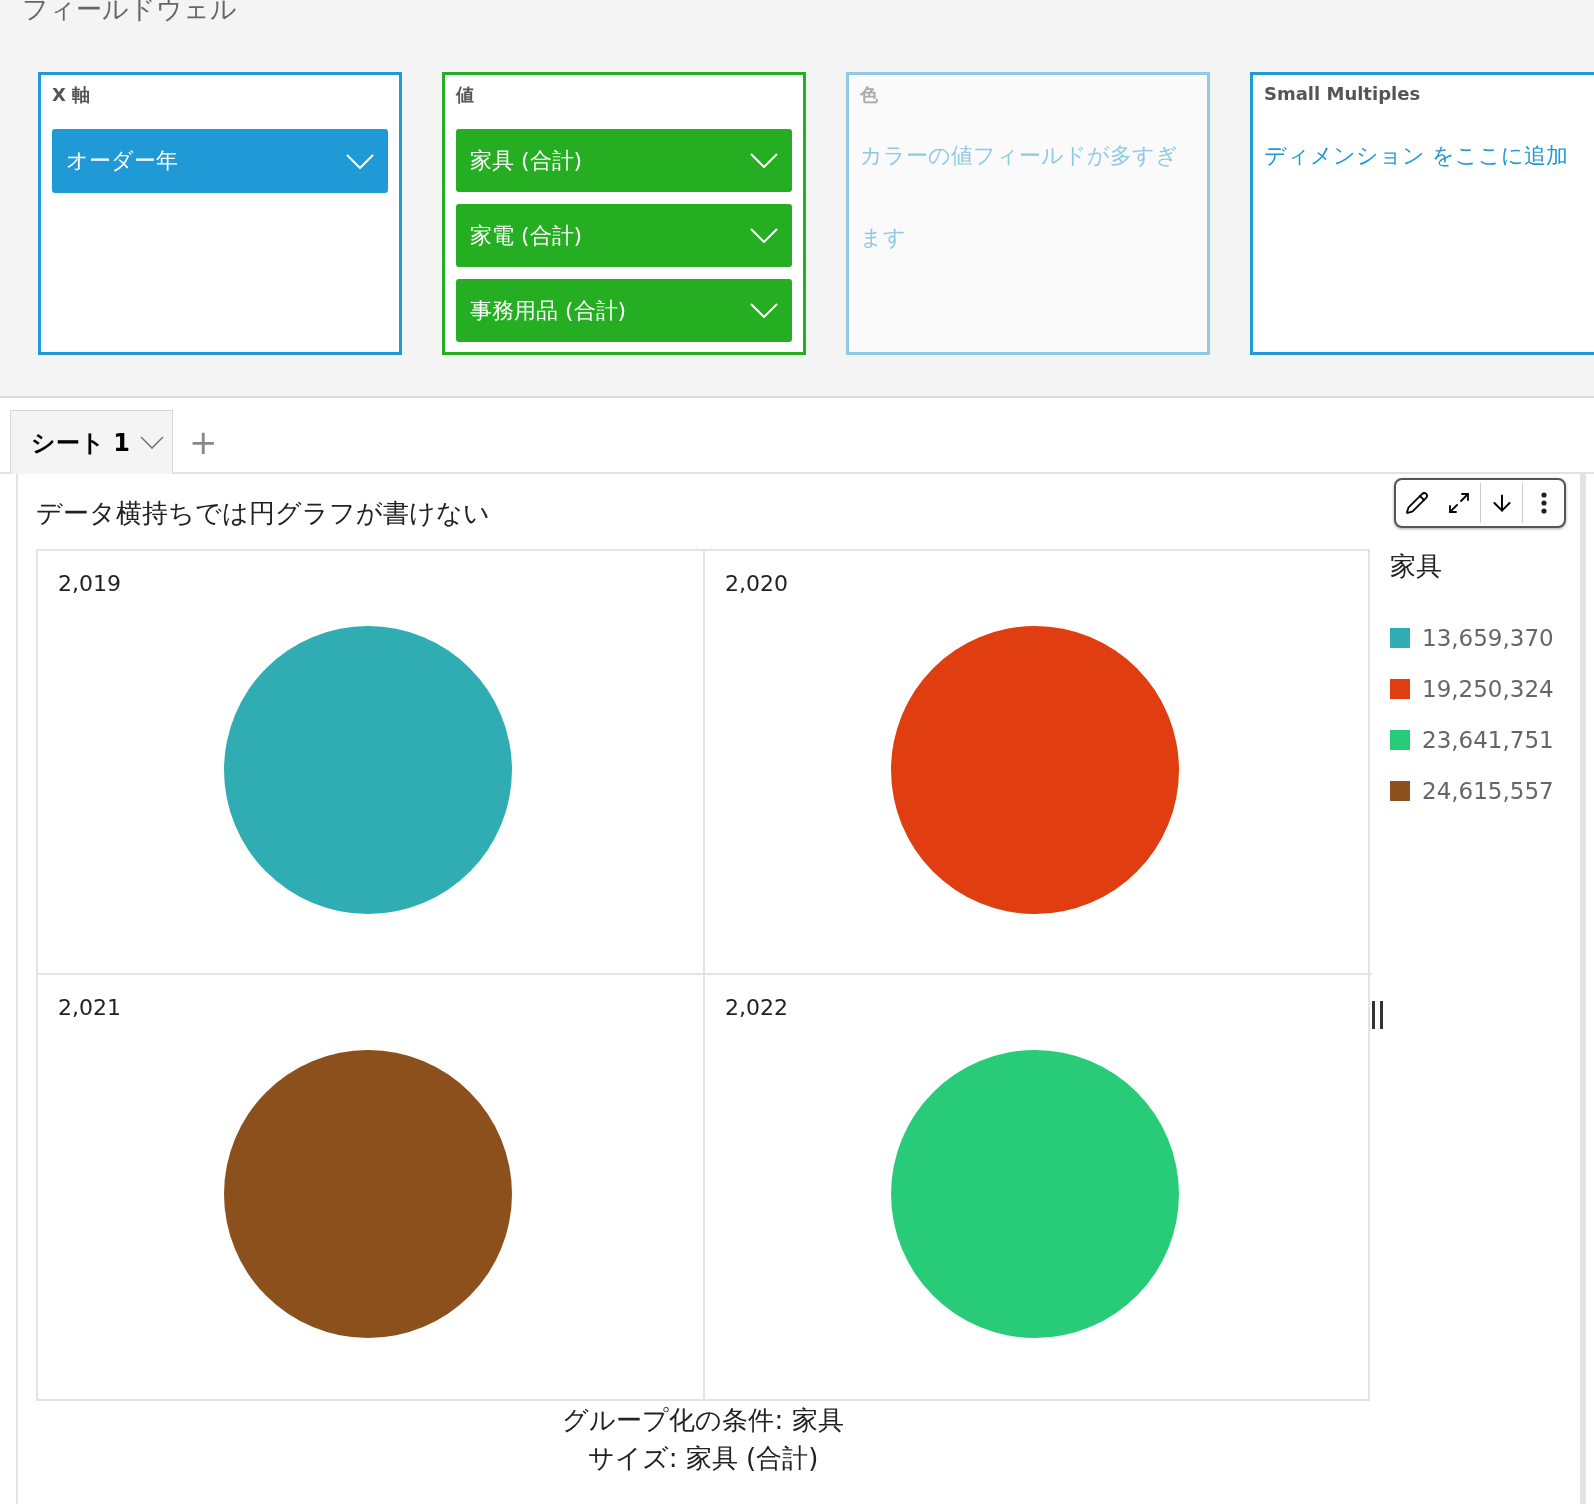  I want to click on sheet-tab: シート 1, so click(92, 442).